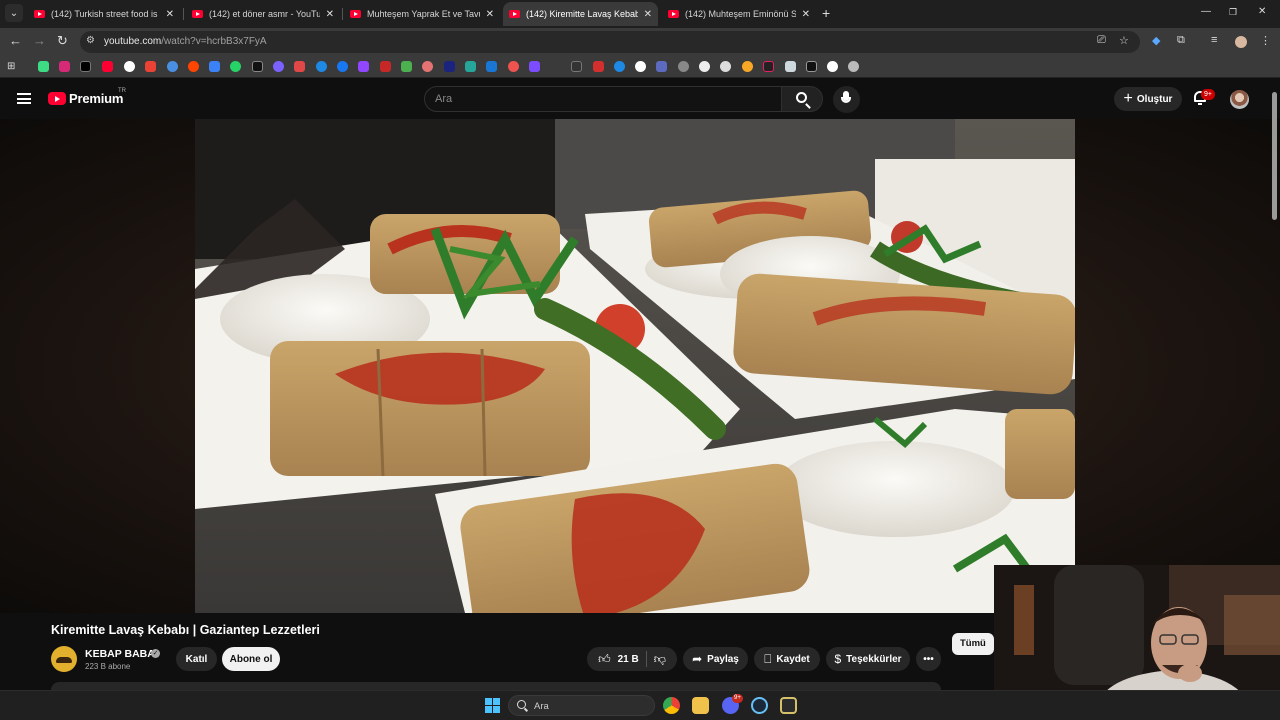 The height and width of the screenshot is (720, 1280). What do you see at coordinates (15, 40) in the screenshot?
I see `back-arrow-icon: ←` at bounding box center [15, 40].